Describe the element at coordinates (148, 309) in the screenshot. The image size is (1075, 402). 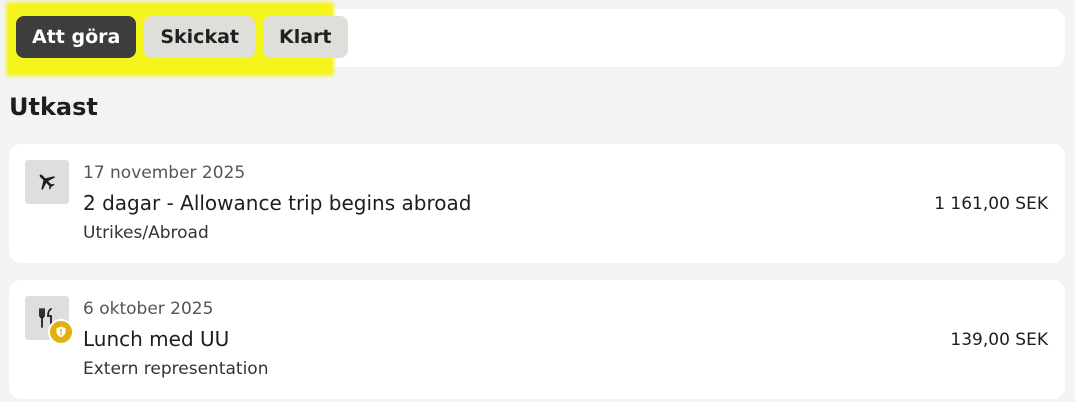
I see `expense-date: 6 oktober 2025` at that location.